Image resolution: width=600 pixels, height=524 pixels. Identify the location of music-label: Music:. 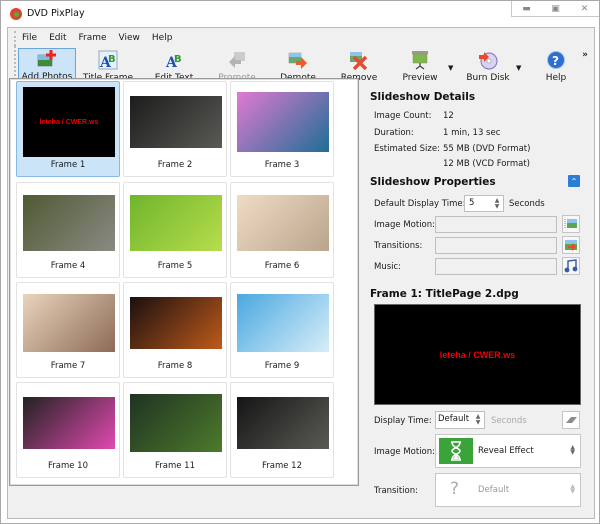
(388, 267).